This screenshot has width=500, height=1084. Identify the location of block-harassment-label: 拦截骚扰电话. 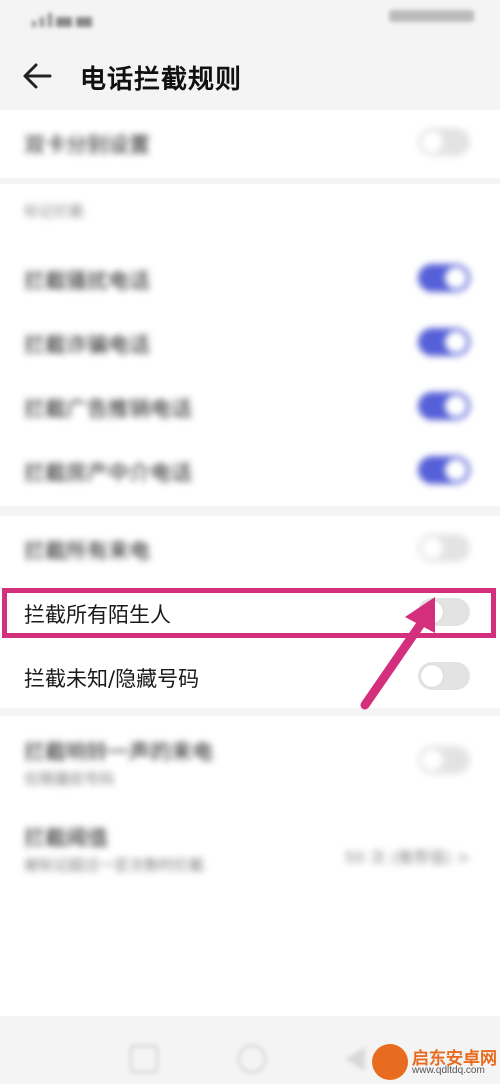
(87, 281).